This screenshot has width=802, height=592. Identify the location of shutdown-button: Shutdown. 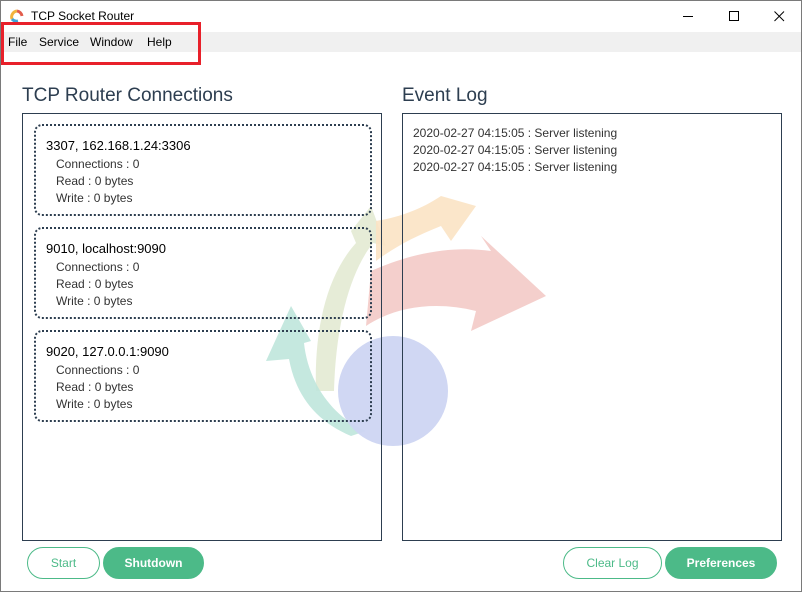
(153, 563).